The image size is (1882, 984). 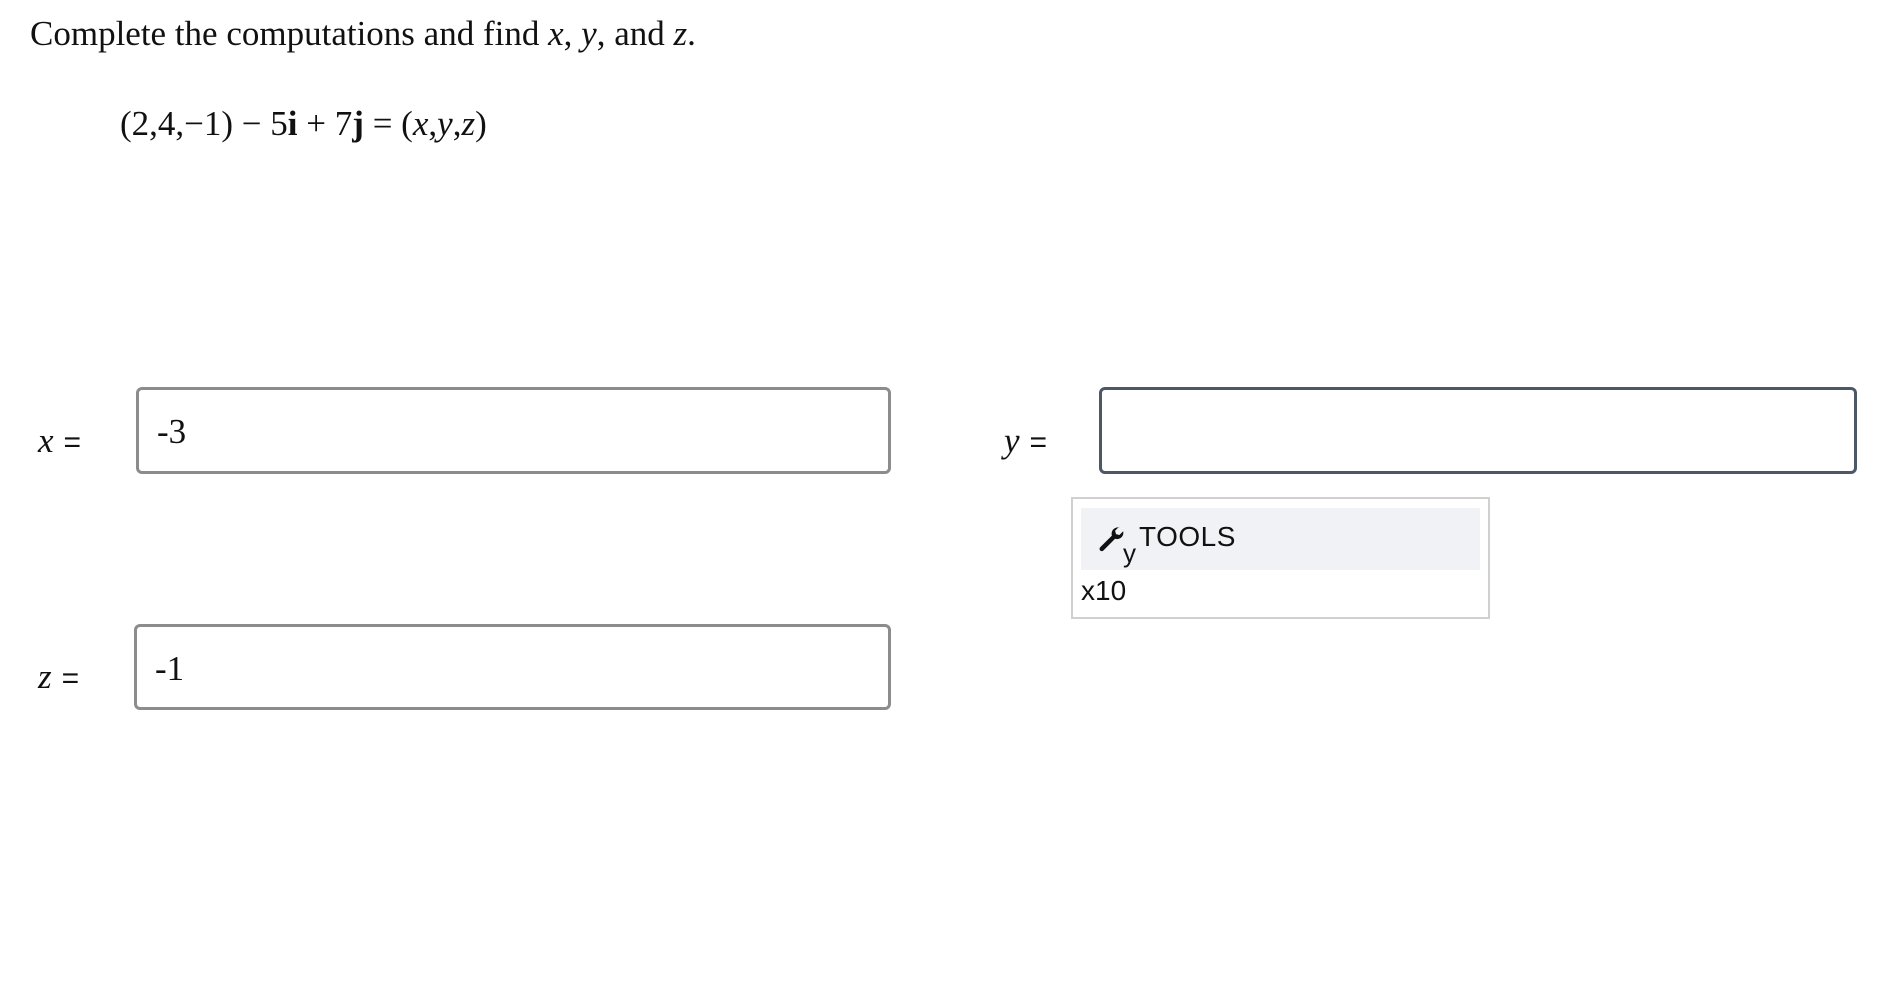 I want to click on equation-close: ), so click(x=481, y=123).